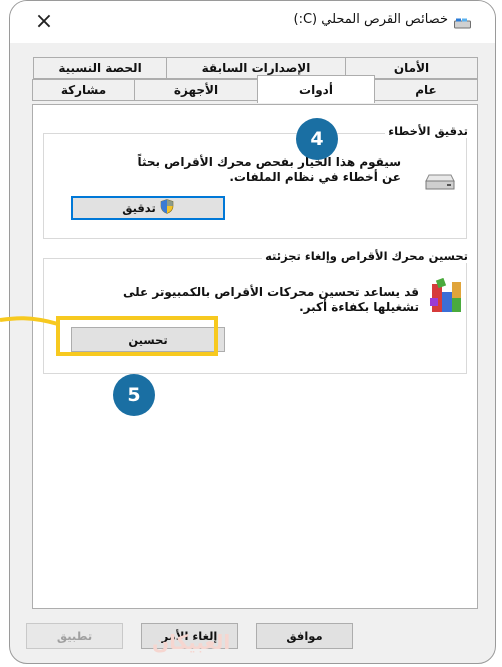 The height and width of the screenshot is (667, 502). Describe the element at coordinates (137, 336) in the screenshot. I see `optimize-highlight-box` at that location.